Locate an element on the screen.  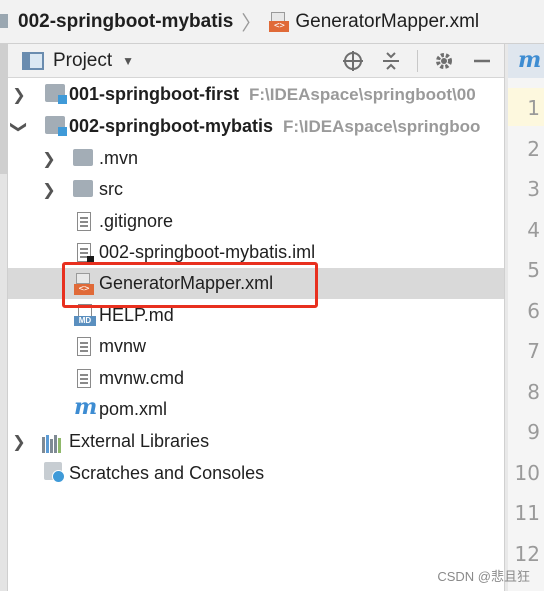
tree-item-label: HELP.md is located at coordinates (136, 315).